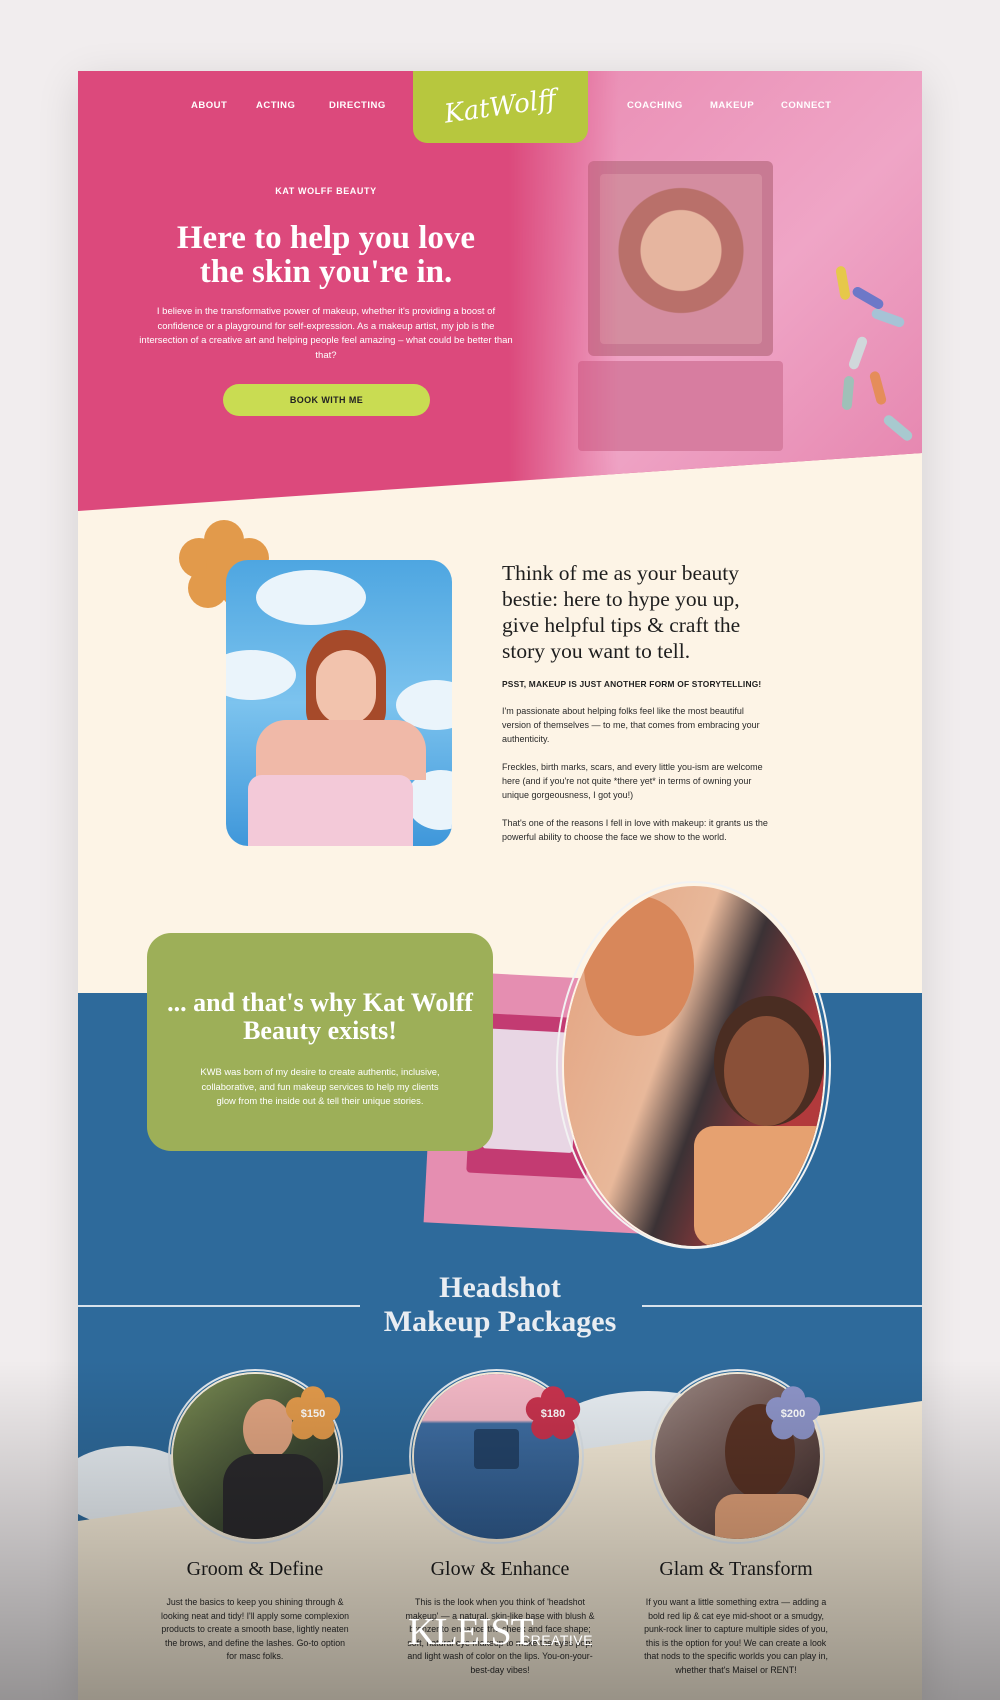 The height and width of the screenshot is (1700, 1000). Describe the element at coordinates (326, 400) in the screenshot. I see `book-with-me-button: BOOK WITH ME` at that location.